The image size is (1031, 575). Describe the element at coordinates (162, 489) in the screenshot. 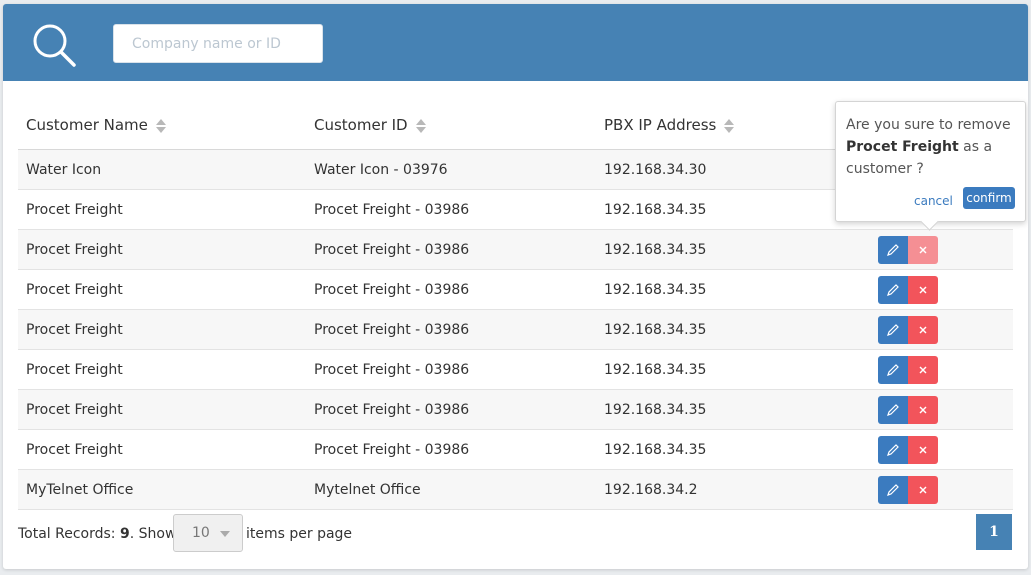

I see `cell-name: MyTelnet Office` at that location.